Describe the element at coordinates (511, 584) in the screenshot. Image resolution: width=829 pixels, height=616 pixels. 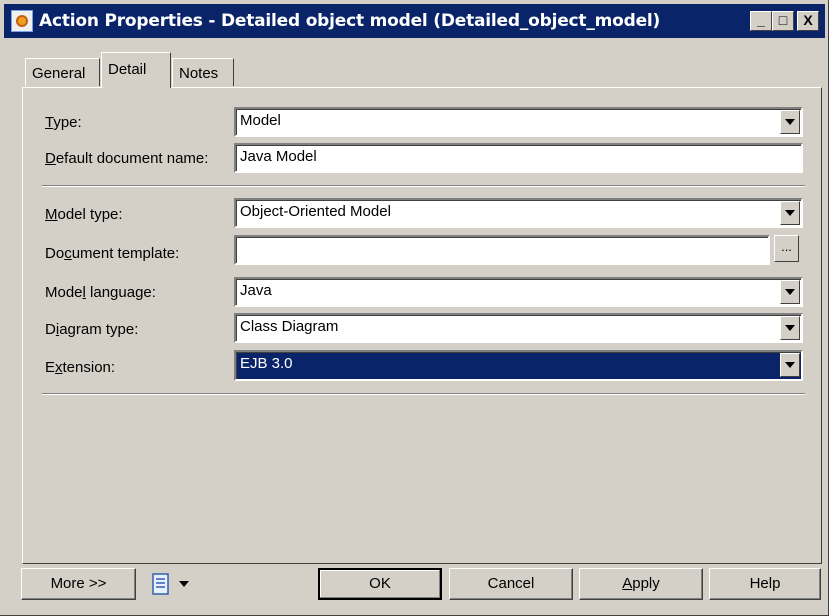
I see `cancel-button: Cancel` at that location.